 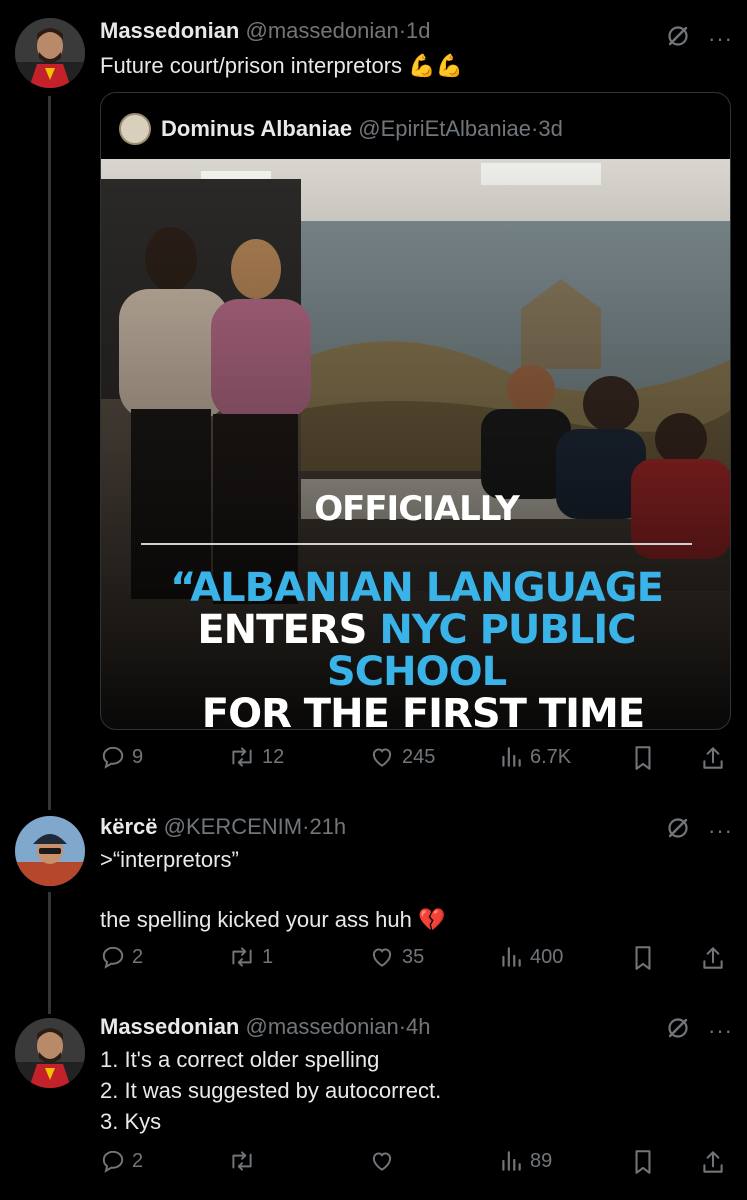 I want to click on like-button: 245, so click(x=401, y=757).